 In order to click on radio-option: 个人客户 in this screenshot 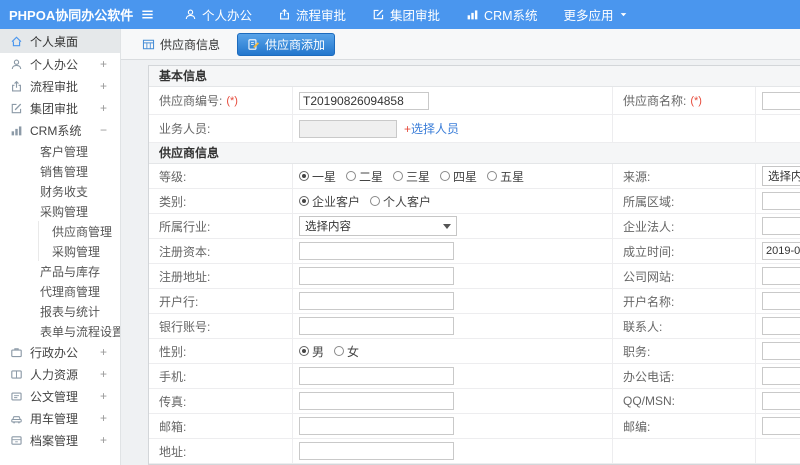, I will do `click(400, 201)`.